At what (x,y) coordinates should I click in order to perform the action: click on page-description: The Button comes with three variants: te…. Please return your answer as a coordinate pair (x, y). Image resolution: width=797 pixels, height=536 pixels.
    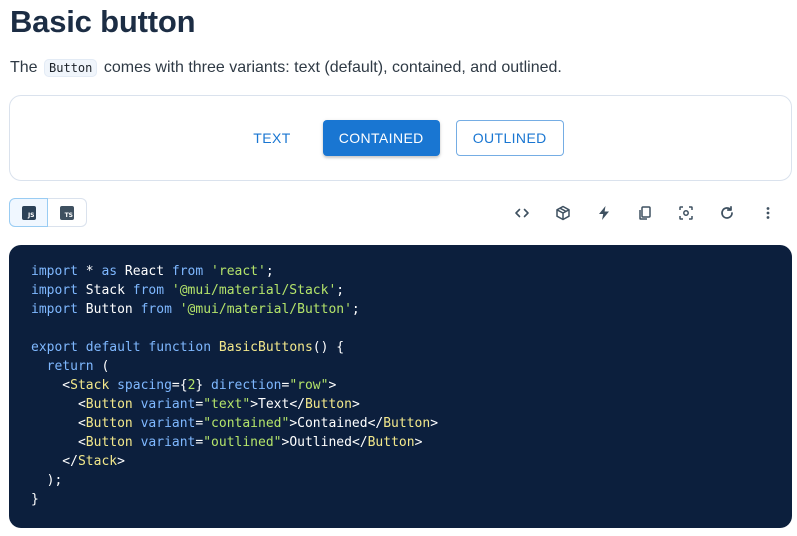
    Looking at the image, I should click on (286, 68).